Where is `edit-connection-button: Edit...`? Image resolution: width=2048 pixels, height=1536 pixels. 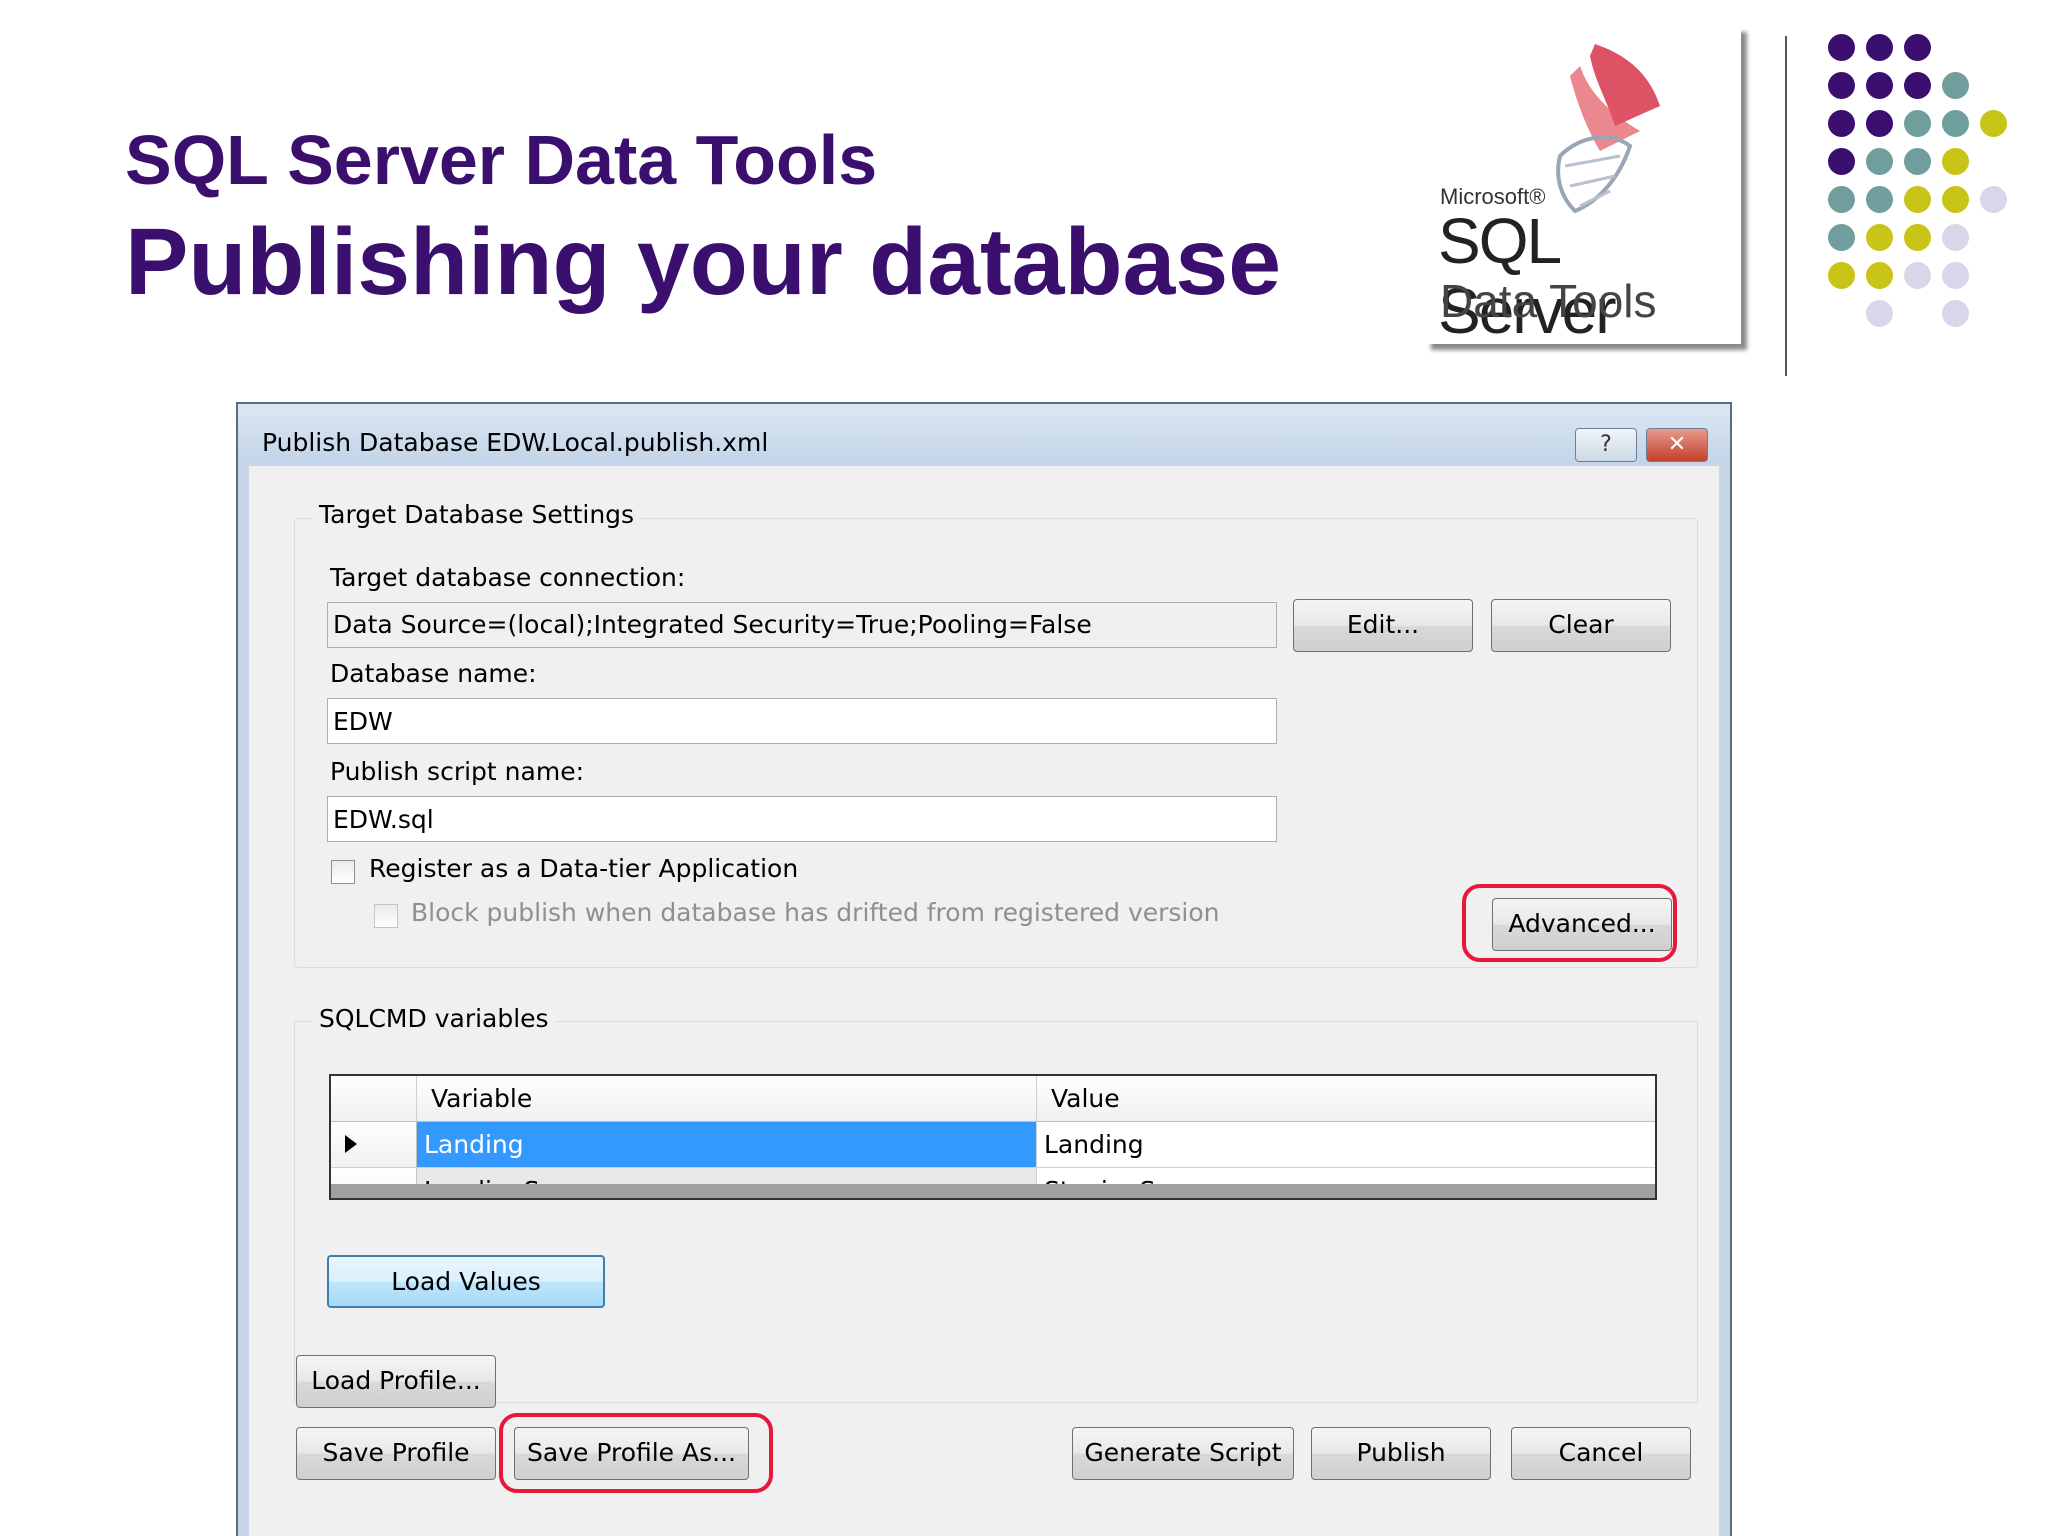
edit-connection-button: Edit... is located at coordinates (1383, 625).